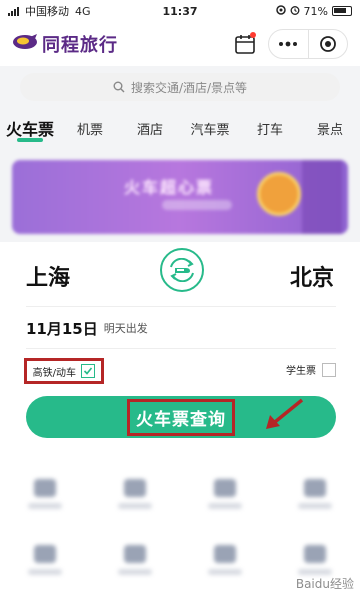 The height and width of the screenshot is (600, 360). I want to click on arrival-station: 北京, so click(294, 276).